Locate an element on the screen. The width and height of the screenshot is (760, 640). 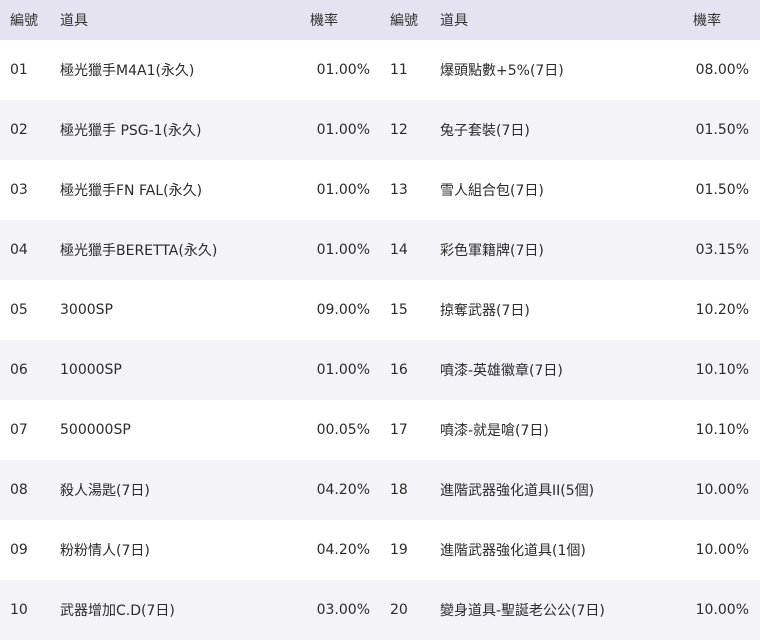
header-item-right: 道具 is located at coordinates (454, 21).